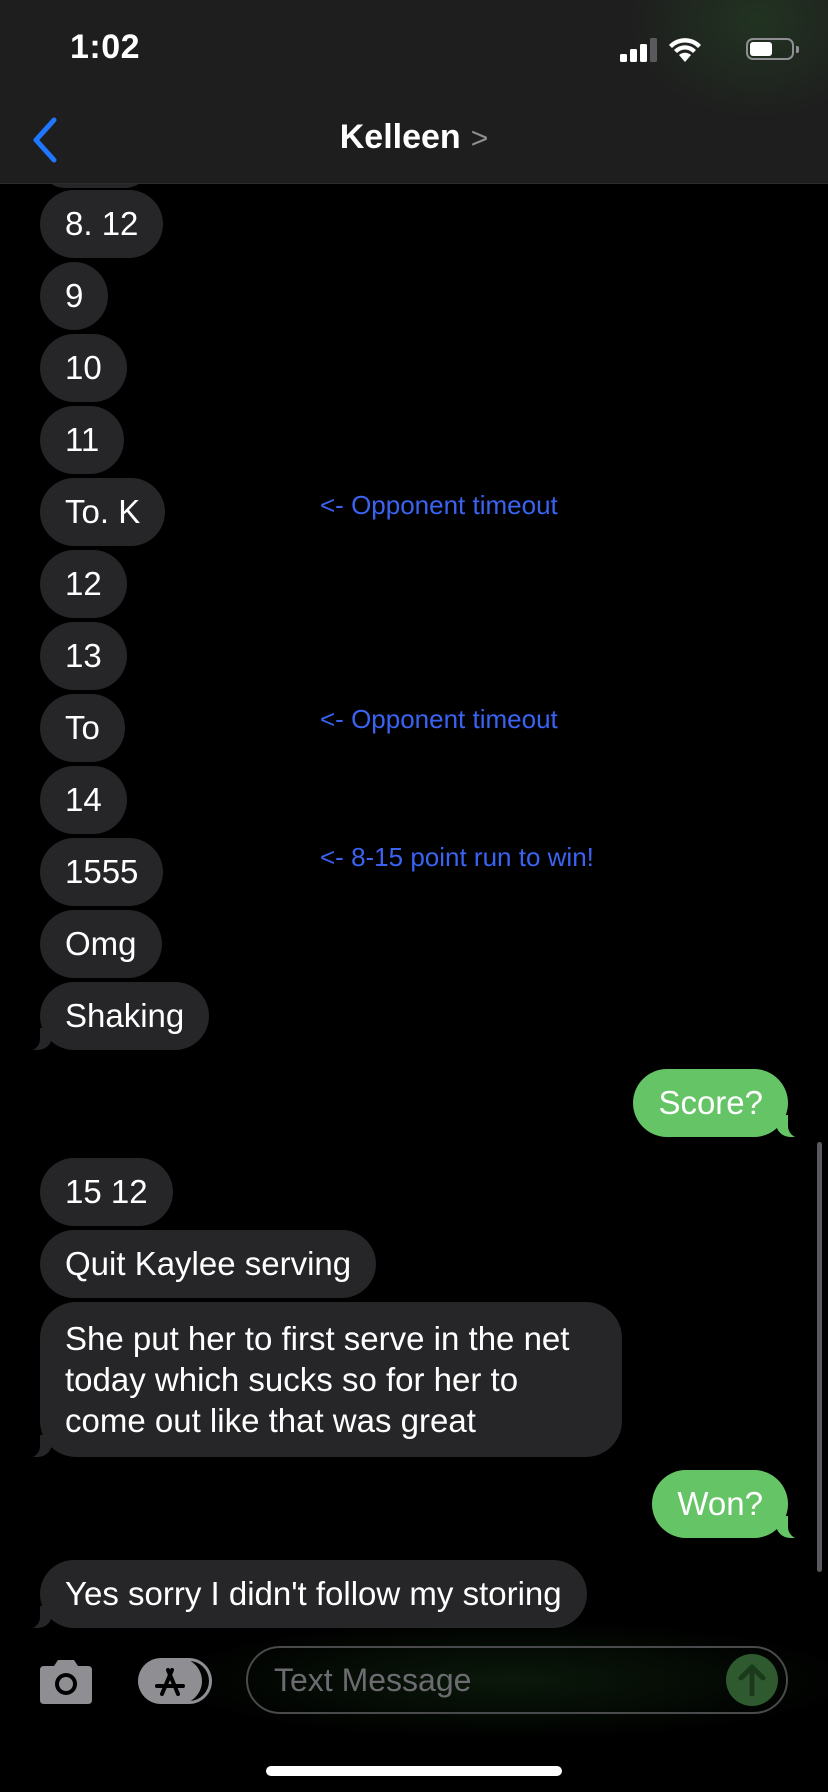  I want to click on message-input: Text Message, so click(517, 1680).